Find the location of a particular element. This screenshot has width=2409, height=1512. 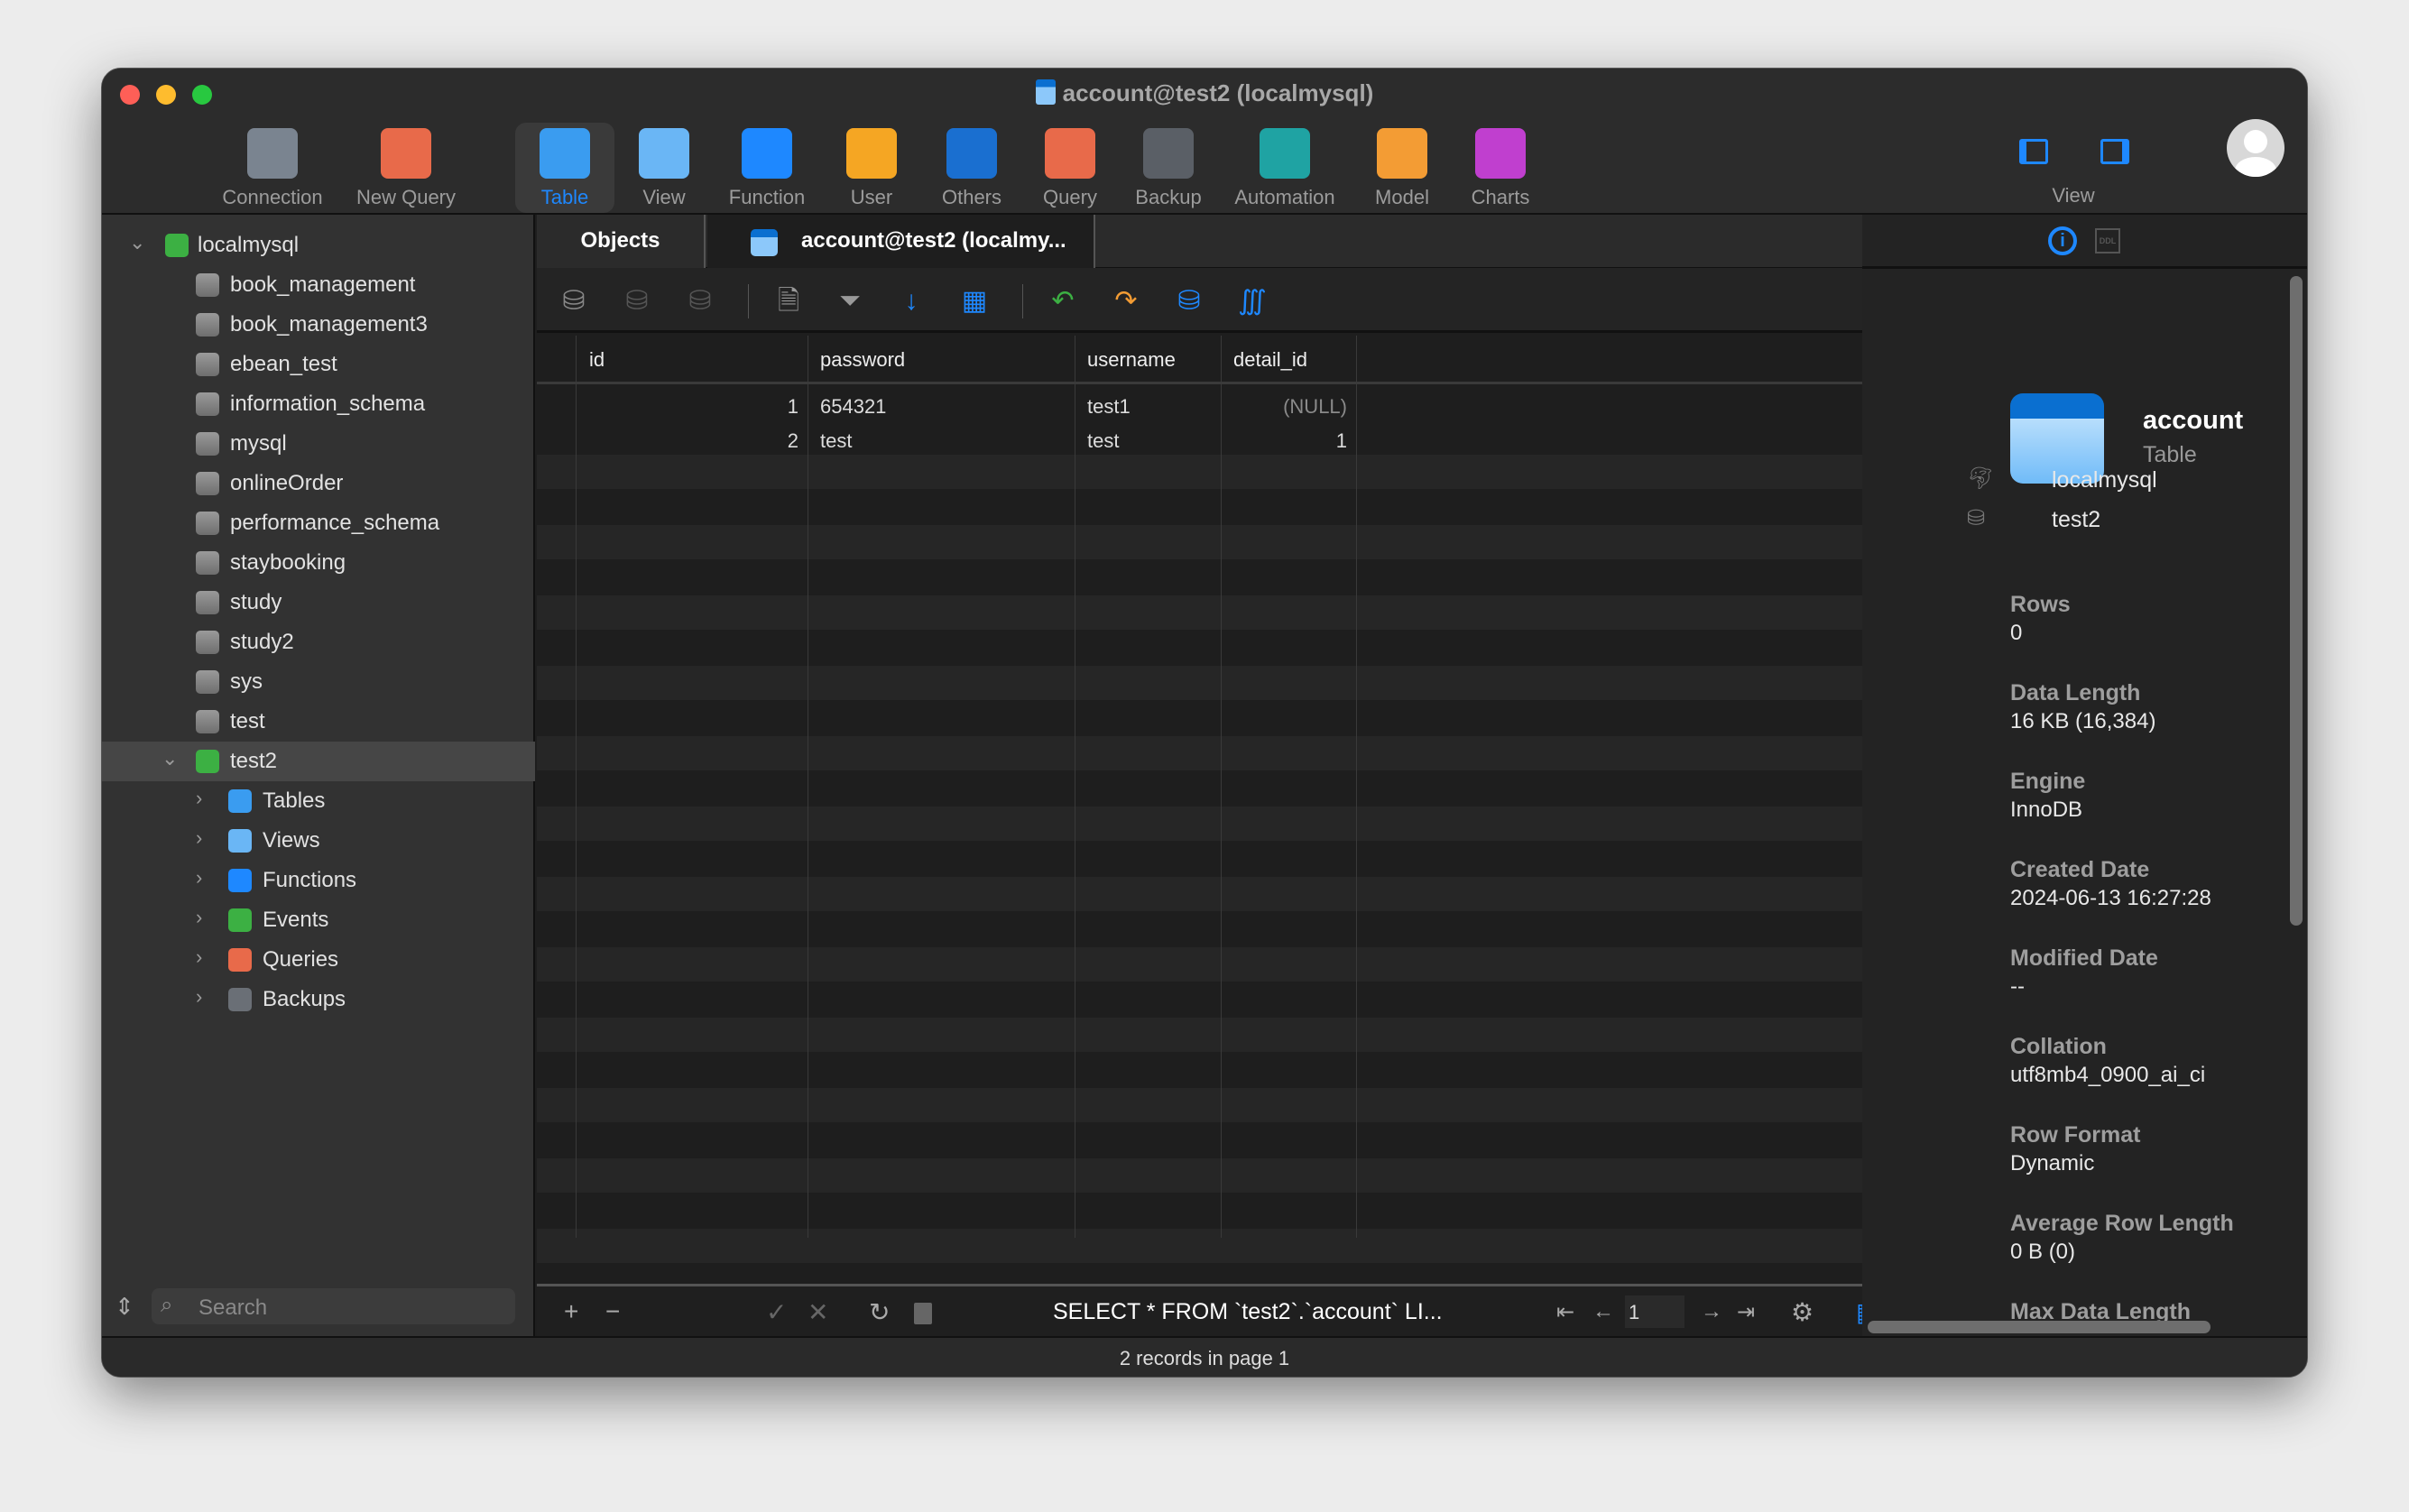

sidebar-database: book_management3 is located at coordinates (318, 325).